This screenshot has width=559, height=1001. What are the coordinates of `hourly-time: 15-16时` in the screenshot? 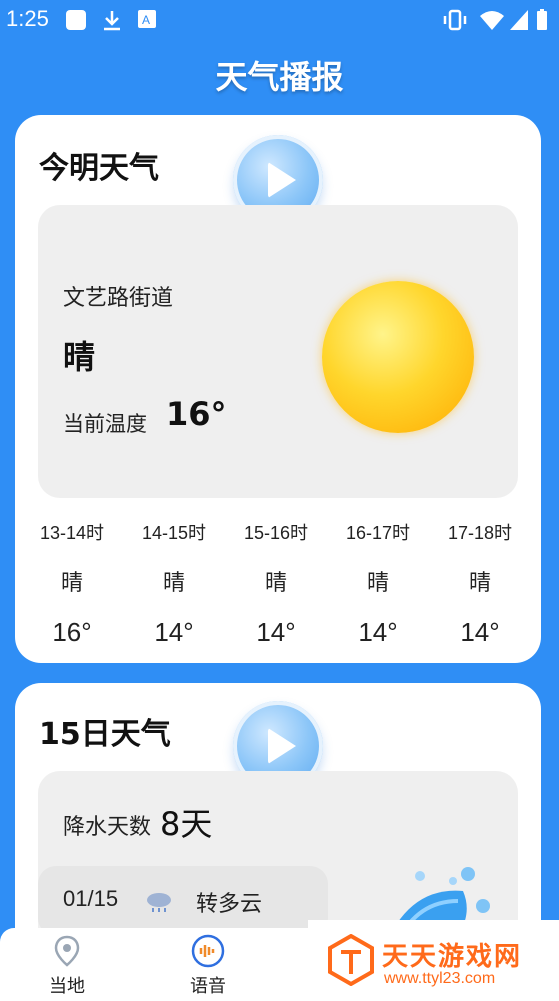 It's located at (276, 533).